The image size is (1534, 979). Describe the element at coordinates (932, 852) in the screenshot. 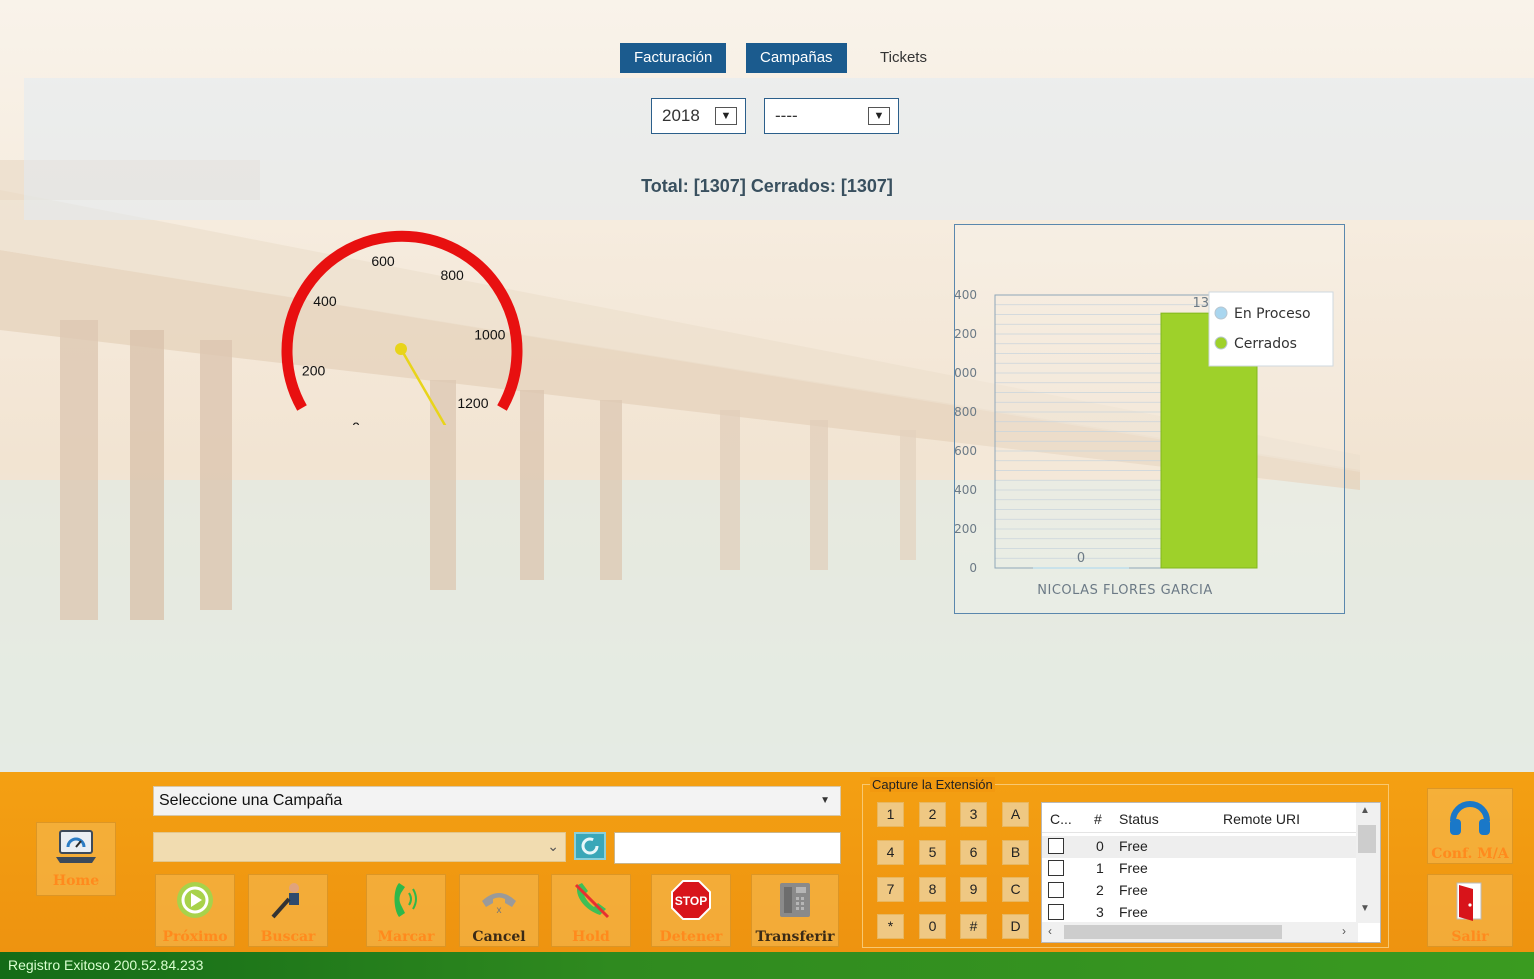

I see `keypad-key: 5` at that location.